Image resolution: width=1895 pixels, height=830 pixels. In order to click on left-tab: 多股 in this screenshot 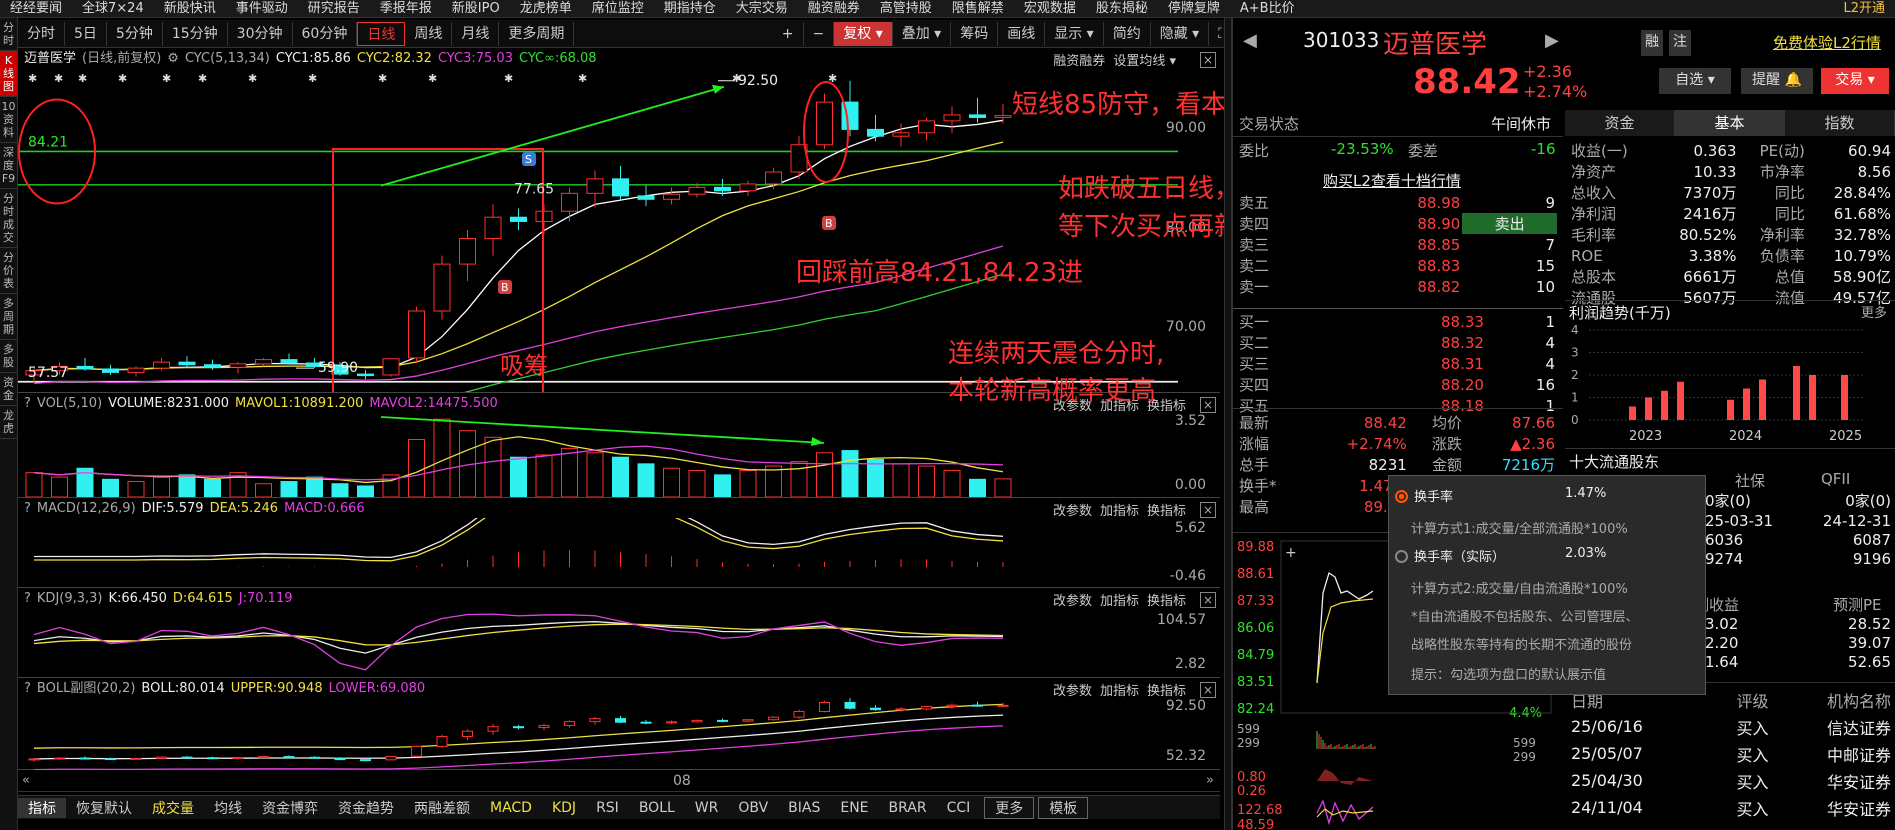, I will do `click(8, 356)`.